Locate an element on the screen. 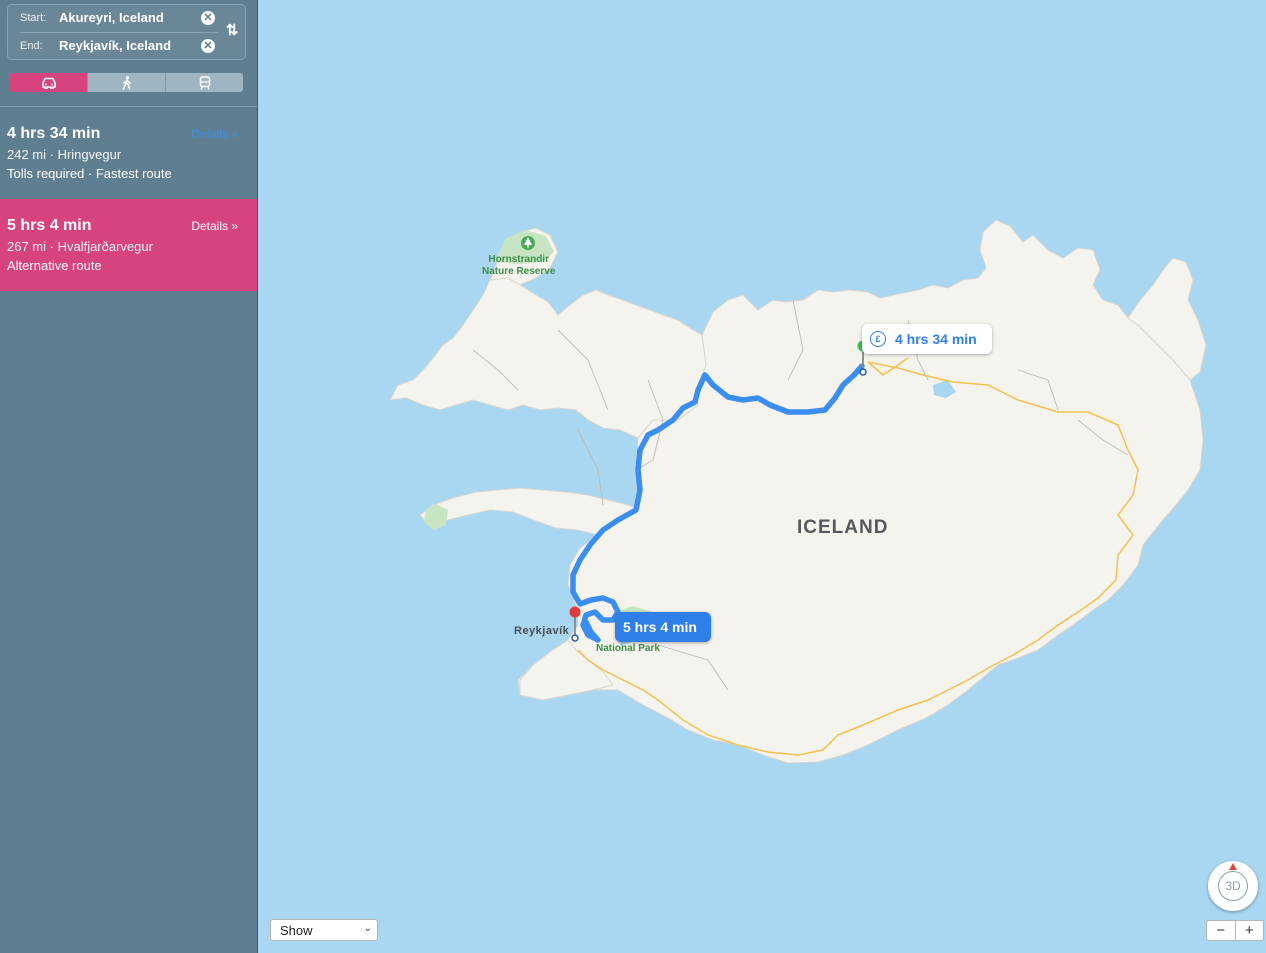 The height and width of the screenshot is (953, 1266). walking-icon is located at coordinates (126, 82).